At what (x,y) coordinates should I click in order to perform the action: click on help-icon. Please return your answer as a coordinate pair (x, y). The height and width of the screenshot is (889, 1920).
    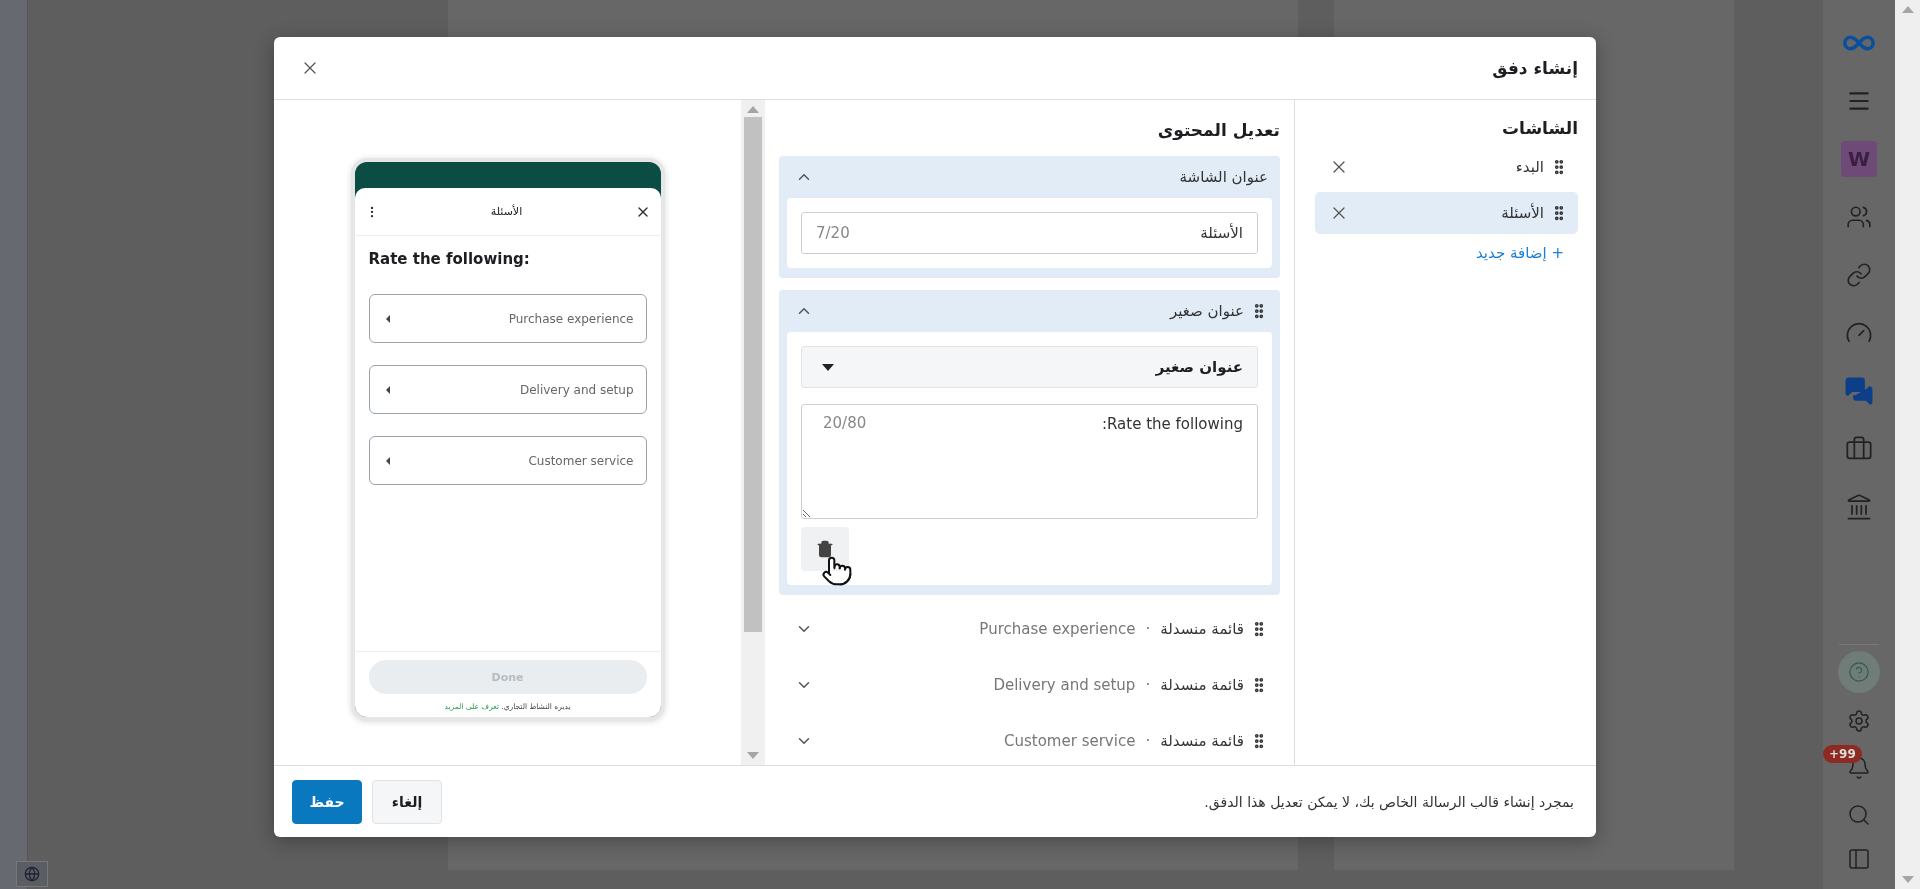
    Looking at the image, I should click on (1859, 672).